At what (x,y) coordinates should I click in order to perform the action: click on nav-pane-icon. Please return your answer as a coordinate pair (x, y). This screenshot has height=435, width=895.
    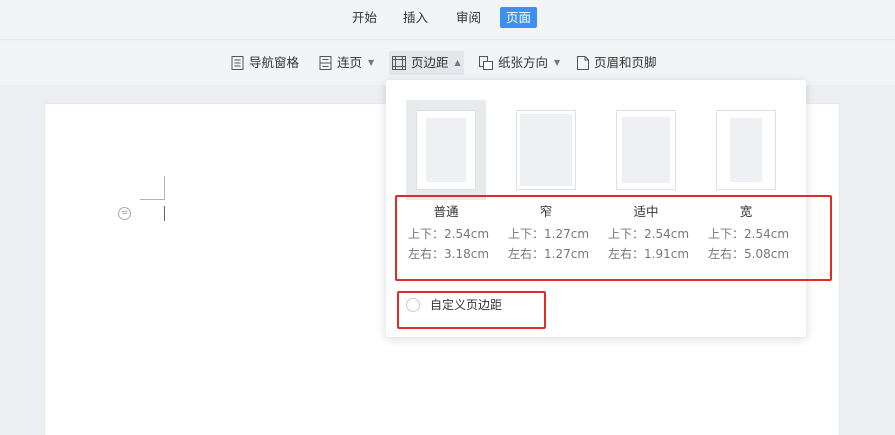
    Looking at the image, I should click on (237, 63).